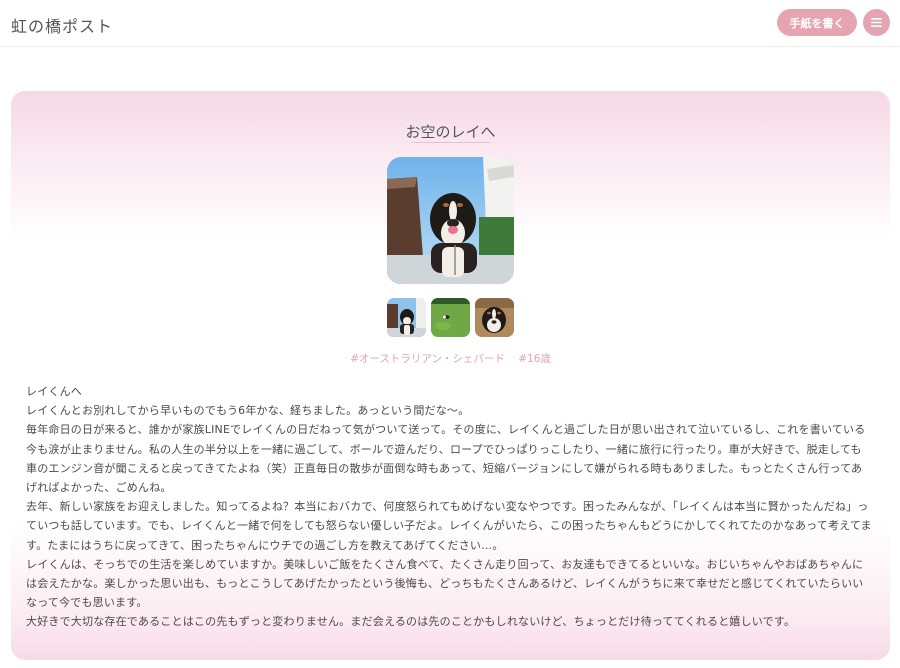  I want to click on letter-paragraph: レイくんへ, so click(54, 391).